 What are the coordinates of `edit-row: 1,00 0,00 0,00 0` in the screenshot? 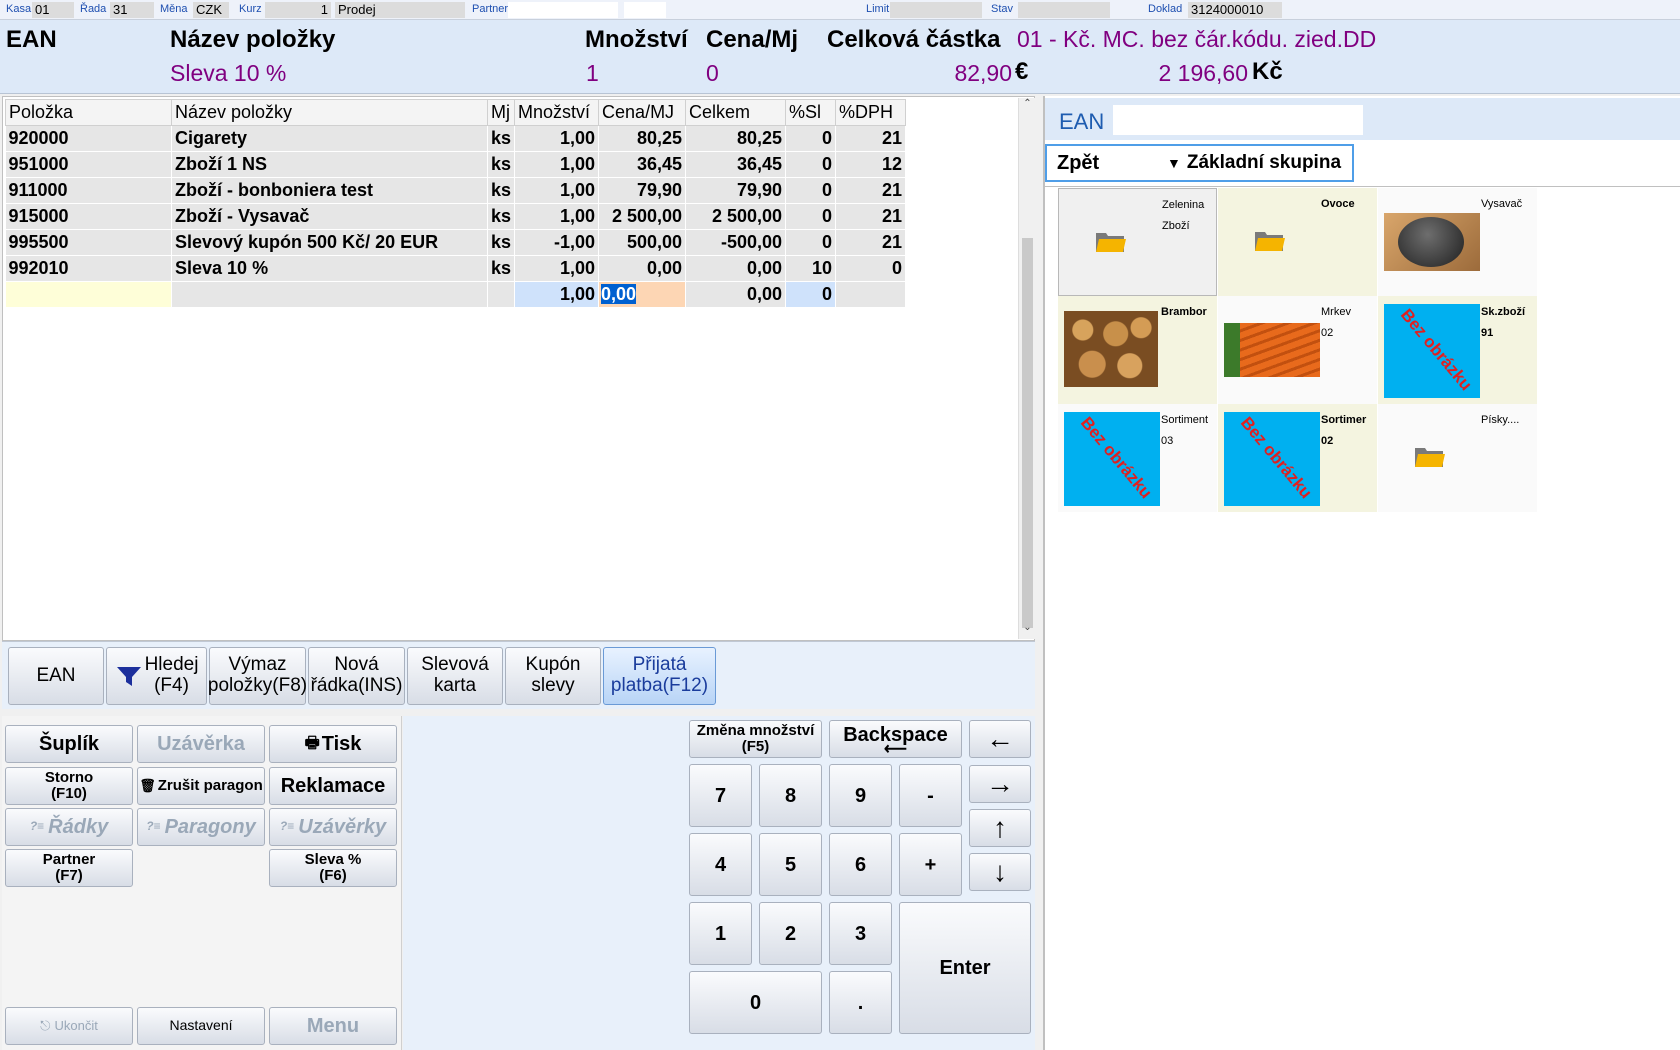 It's located at (456, 294).